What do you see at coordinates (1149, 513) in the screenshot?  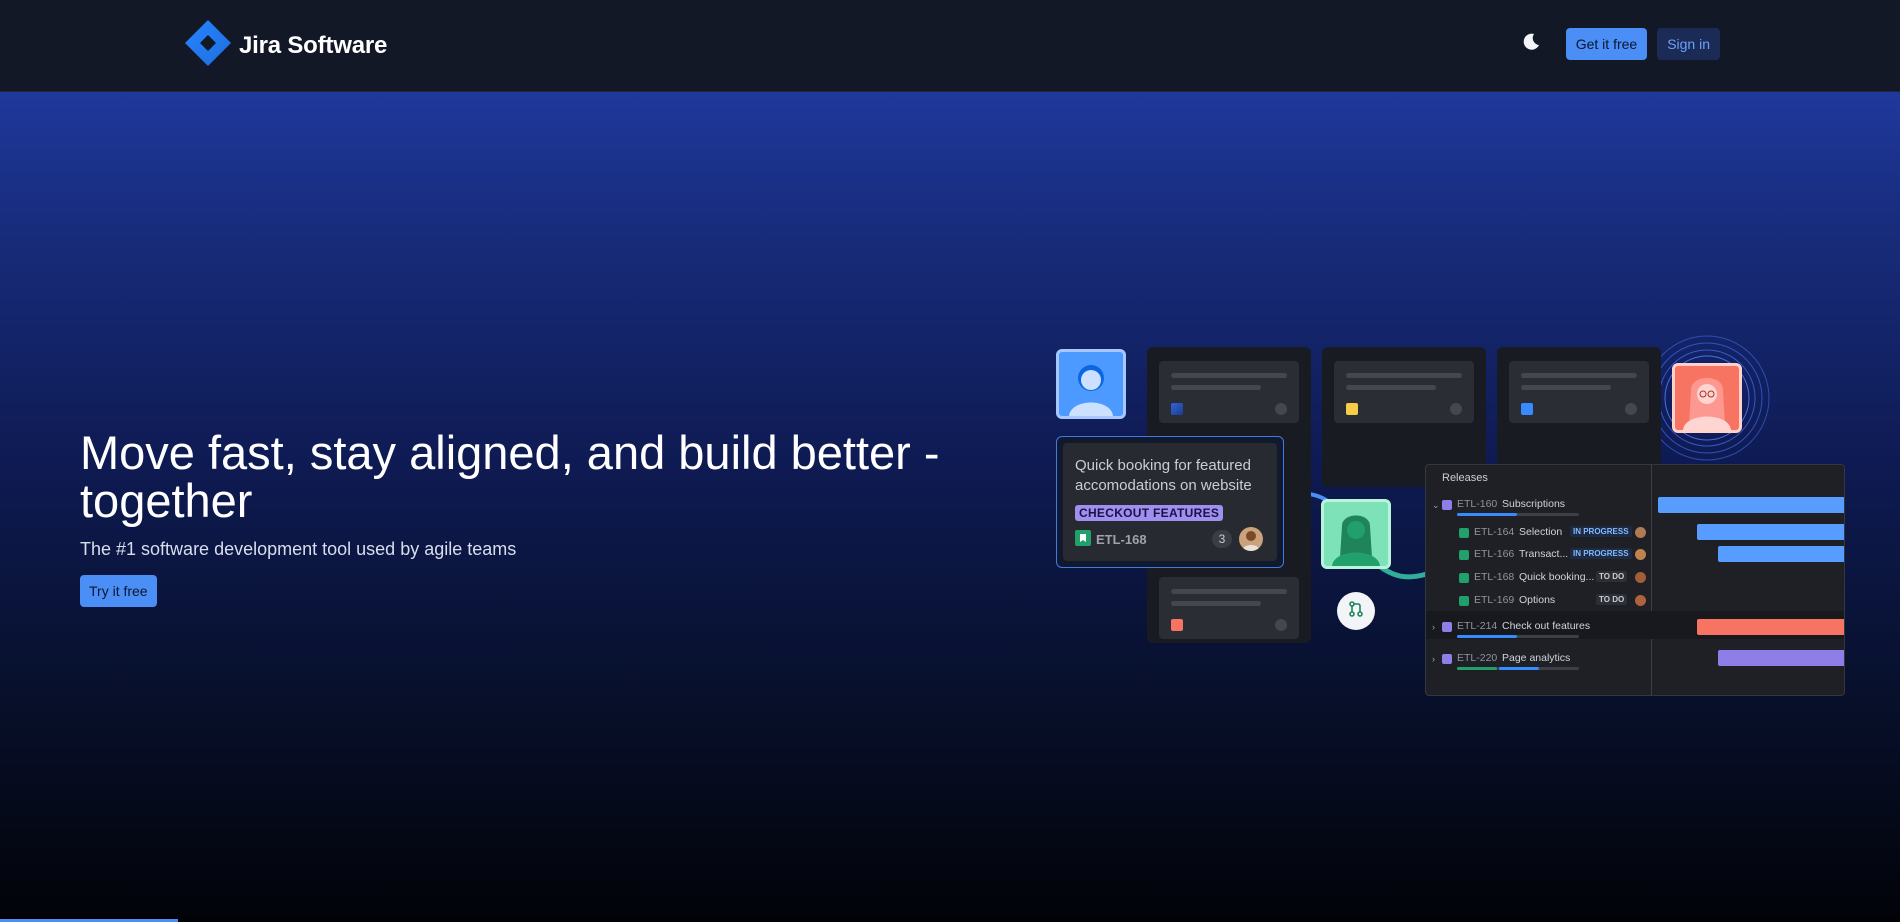 I see `epic-tag: CHECKOUT FEATURES` at bounding box center [1149, 513].